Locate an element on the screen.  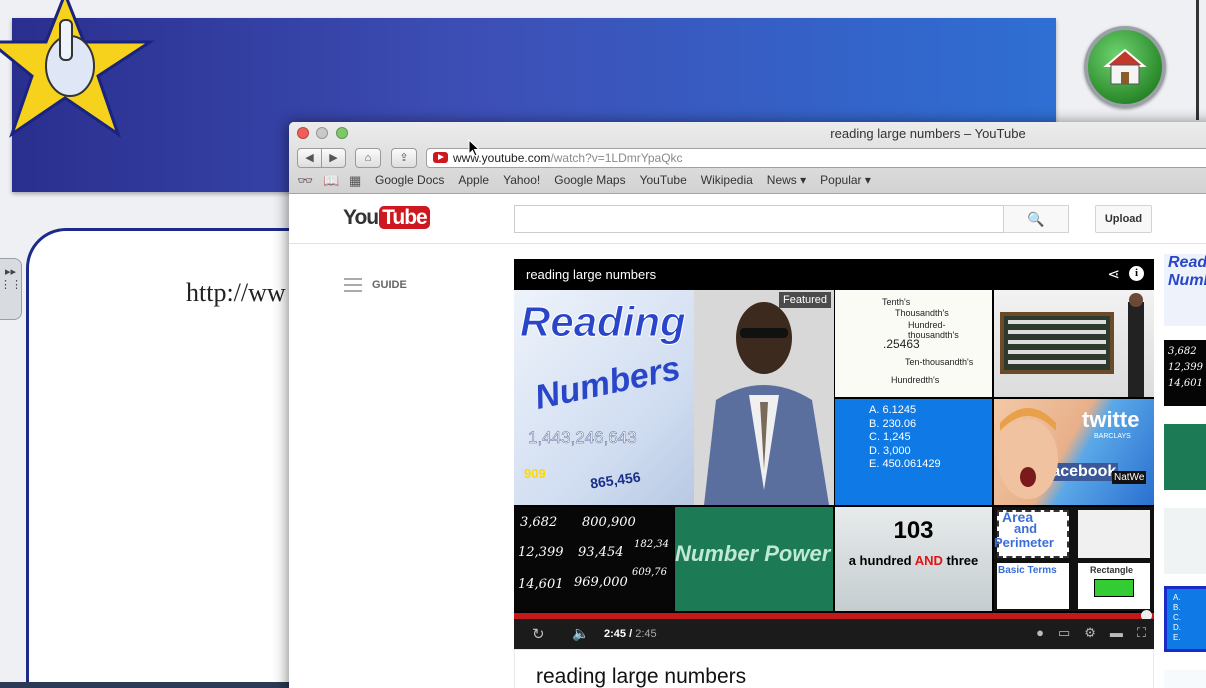
logo-tube: Tube is located at coordinates (404, 217).